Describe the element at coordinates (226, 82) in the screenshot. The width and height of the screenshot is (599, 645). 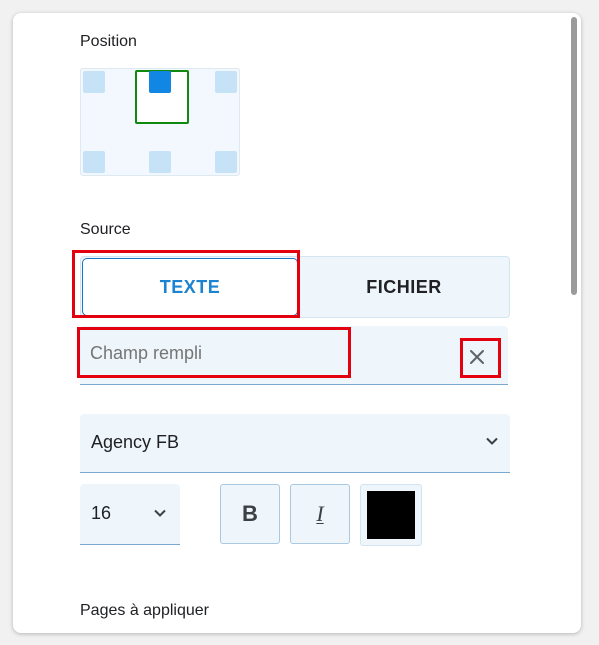
I see `position-top-right` at that location.